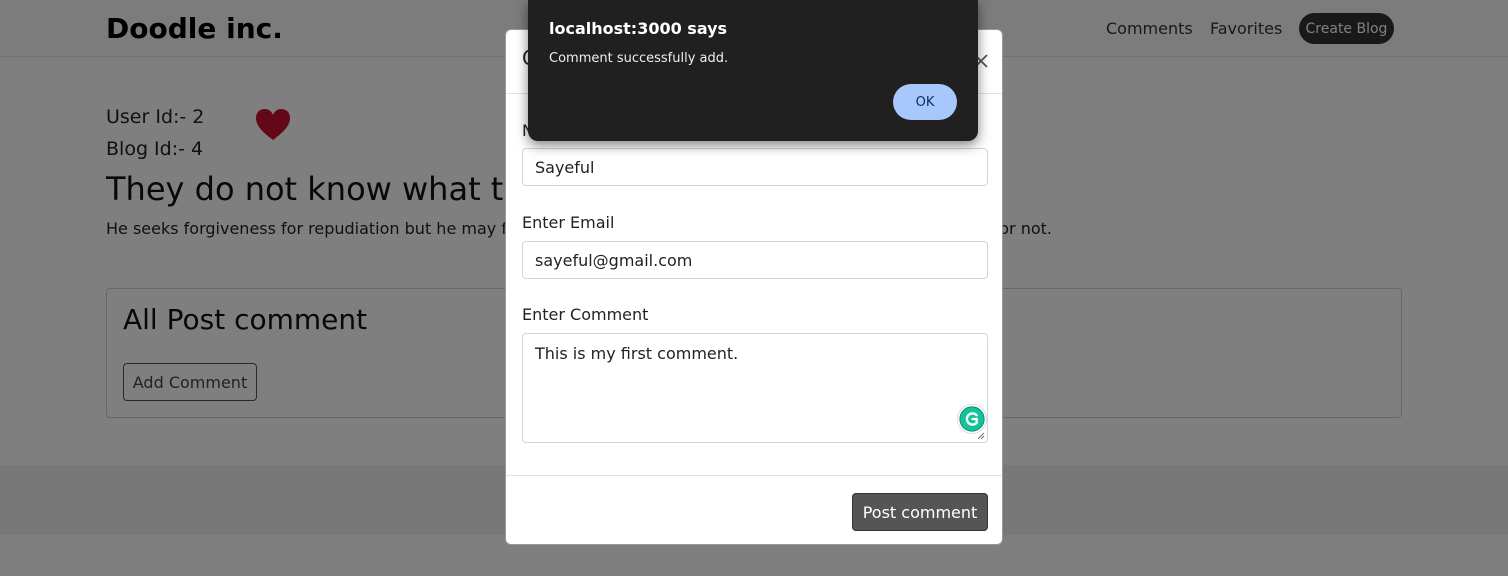 The image size is (1508, 576). Describe the element at coordinates (920, 512) in the screenshot. I see `post-comment-button: Post comment` at that location.